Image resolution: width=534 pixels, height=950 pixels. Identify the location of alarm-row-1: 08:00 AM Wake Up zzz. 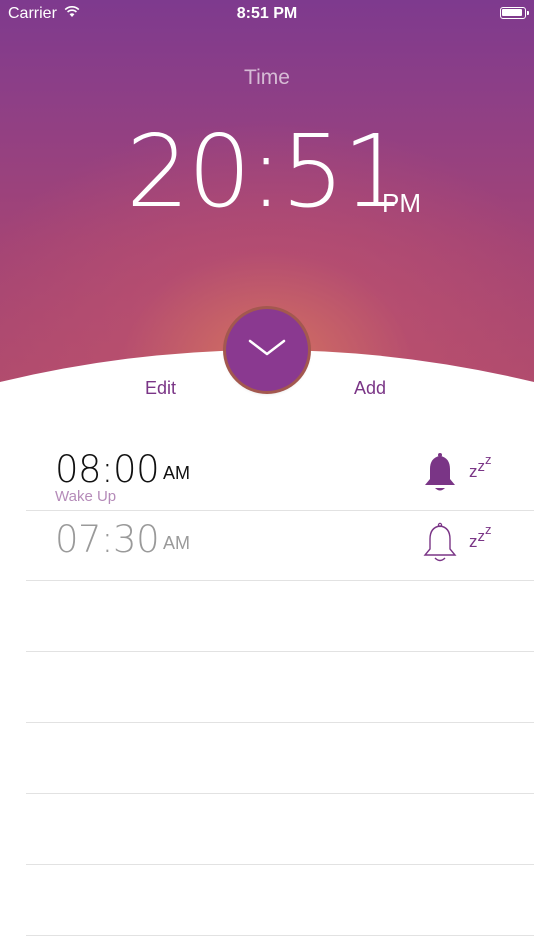
(280, 475).